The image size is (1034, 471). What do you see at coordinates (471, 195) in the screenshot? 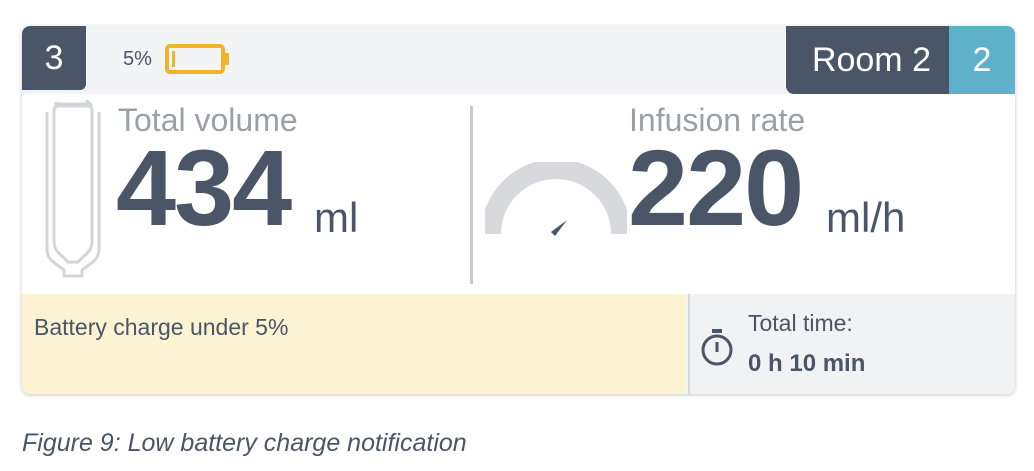
I see `section-divider` at bounding box center [471, 195].